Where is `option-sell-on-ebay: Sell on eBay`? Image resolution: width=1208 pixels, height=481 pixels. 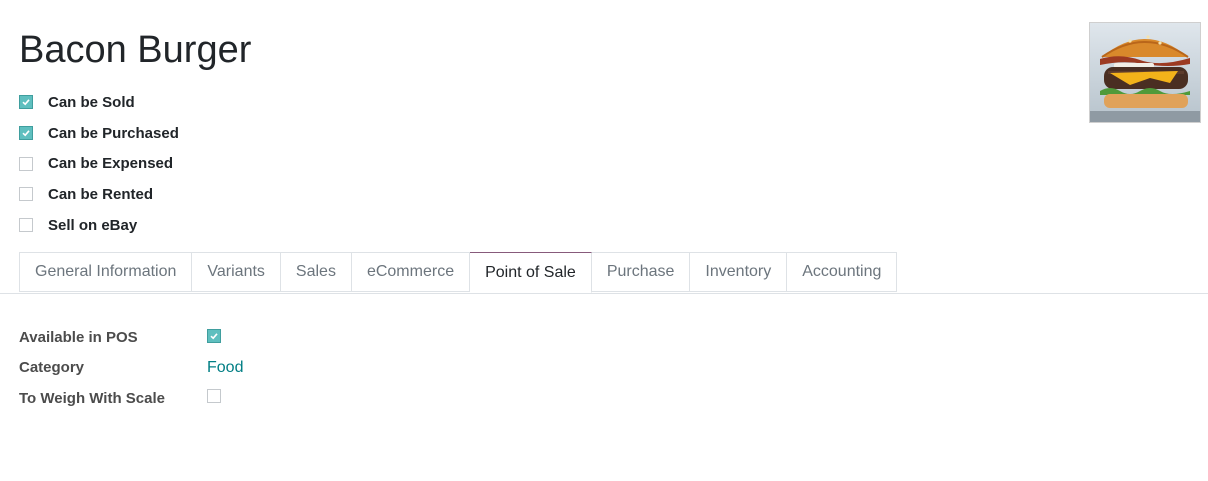 option-sell-on-ebay: Sell on eBay is located at coordinates (99, 225).